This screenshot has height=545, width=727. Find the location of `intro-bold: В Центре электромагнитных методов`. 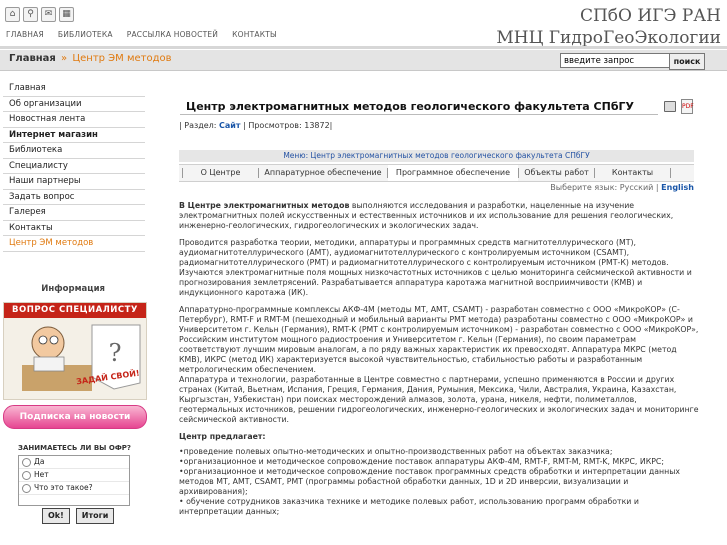

intro-bold: В Центре электромагнитных методов is located at coordinates (264, 205).